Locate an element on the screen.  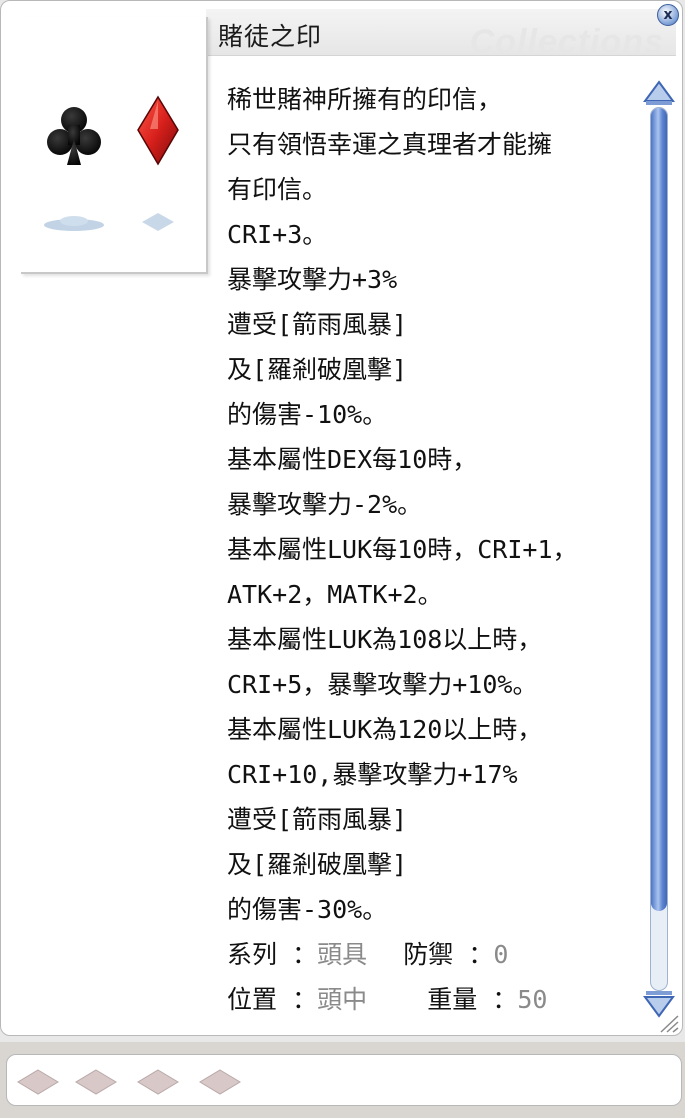
weight-value: 50 is located at coordinates (532, 999).